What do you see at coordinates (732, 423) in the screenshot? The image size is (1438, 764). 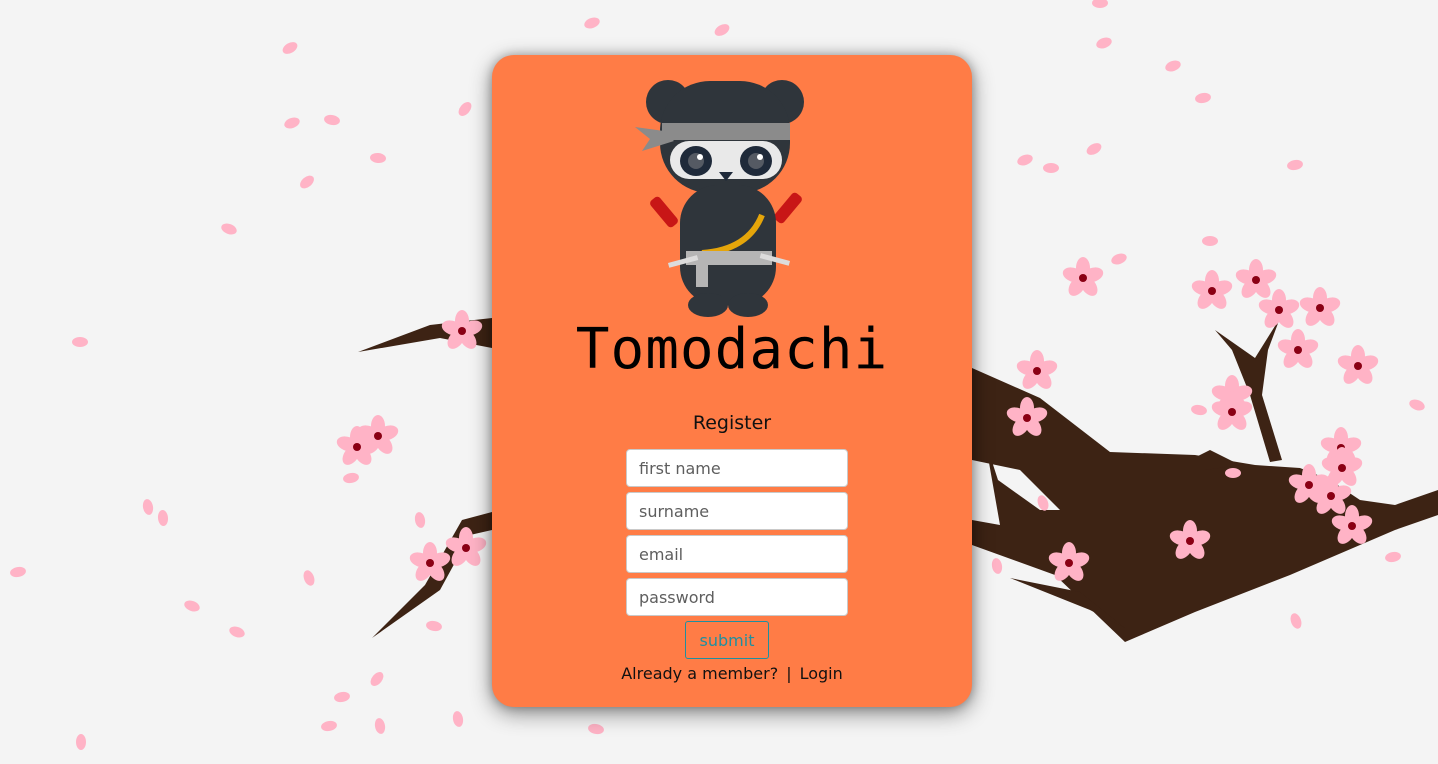 I see `form-heading: Register` at bounding box center [732, 423].